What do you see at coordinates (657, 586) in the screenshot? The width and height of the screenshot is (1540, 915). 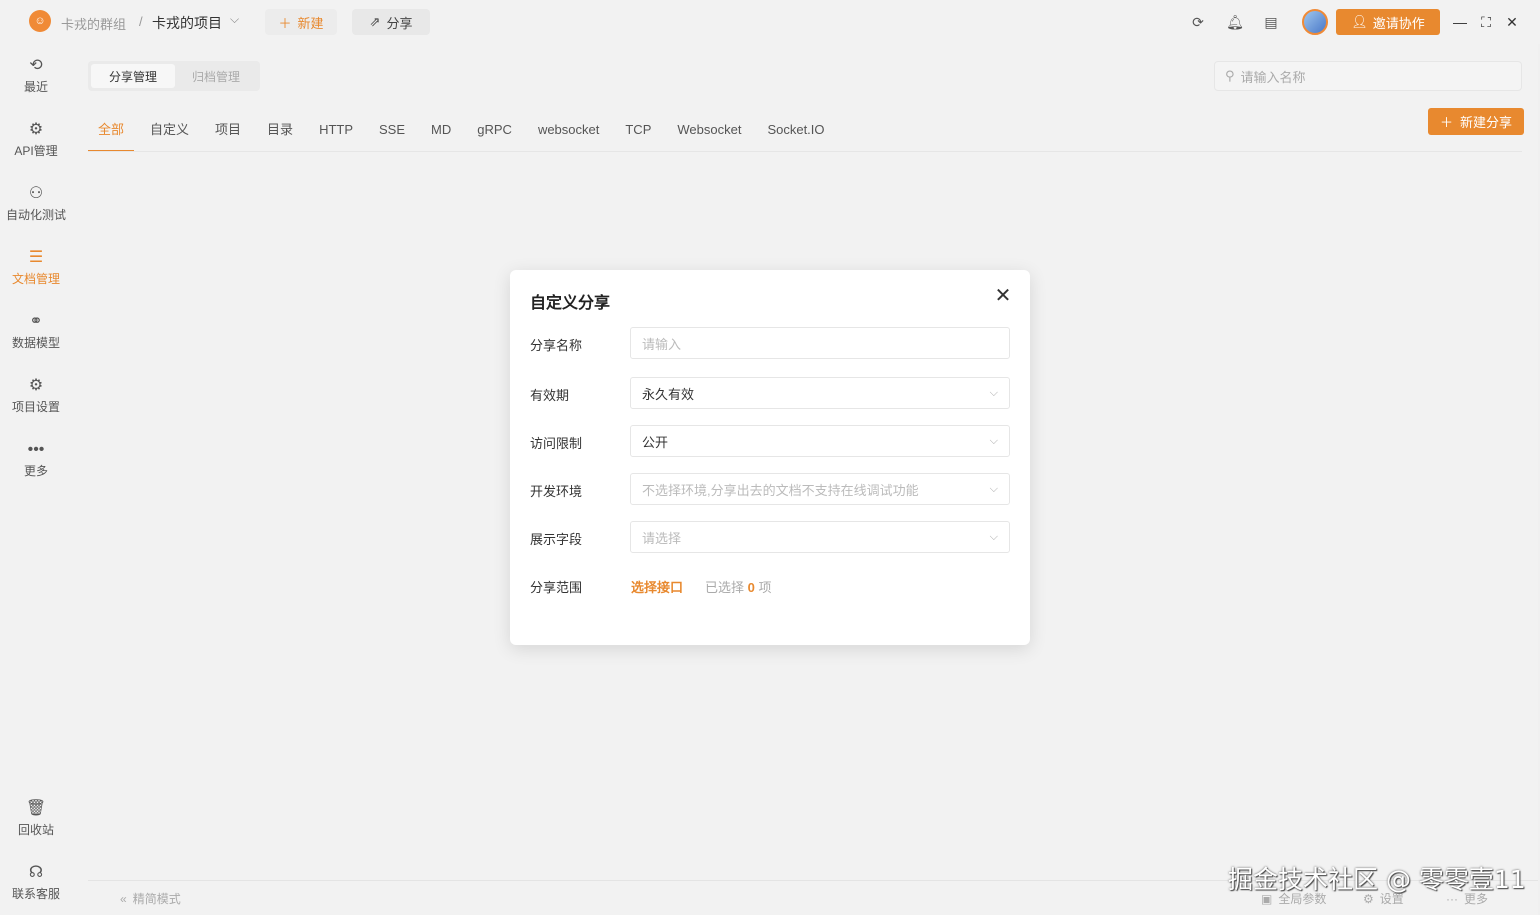 I see `select-api-link: 选择接口` at bounding box center [657, 586].